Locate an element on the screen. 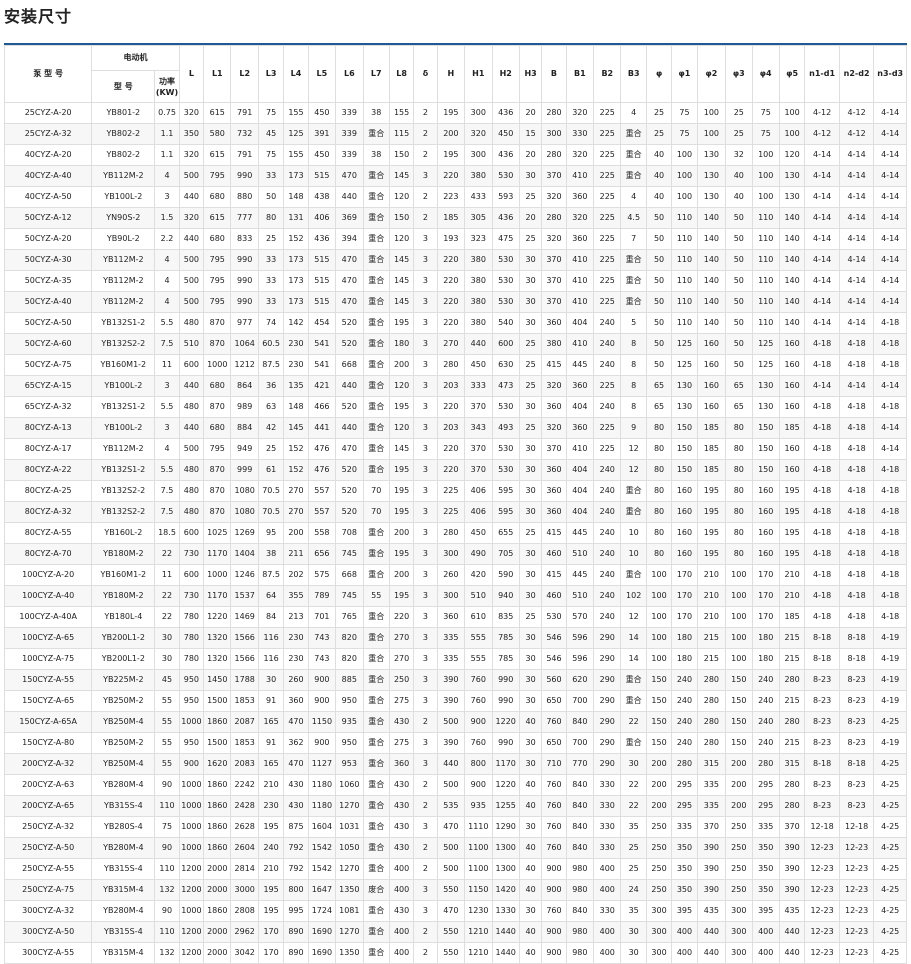 The image size is (911, 964). power-cell: 18.5 is located at coordinates (167, 533).